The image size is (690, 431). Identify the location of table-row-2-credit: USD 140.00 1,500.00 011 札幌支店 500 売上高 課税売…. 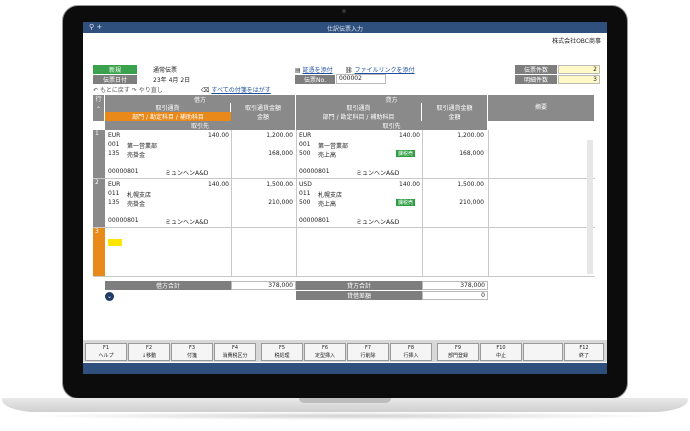
(392, 203).